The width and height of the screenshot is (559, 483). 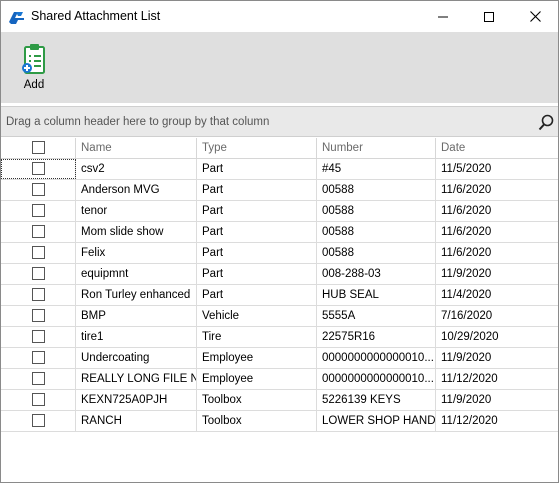 What do you see at coordinates (376, 400) in the screenshot?
I see `cell-number: 5226139 KEYS` at bounding box center [376, 400].